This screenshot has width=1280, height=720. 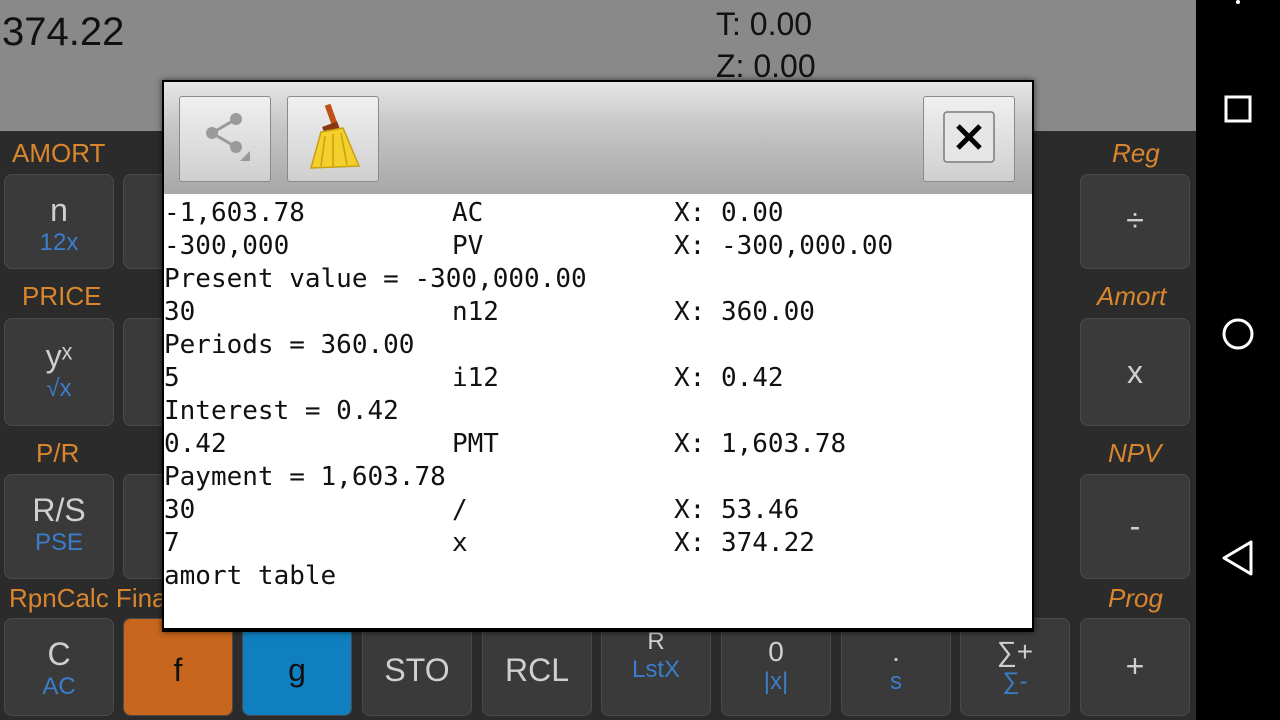 What do you see at coordinates (475, 312) in the screenshot?
I see `log-cell-col2: n12` at bounding box center [475, 312].